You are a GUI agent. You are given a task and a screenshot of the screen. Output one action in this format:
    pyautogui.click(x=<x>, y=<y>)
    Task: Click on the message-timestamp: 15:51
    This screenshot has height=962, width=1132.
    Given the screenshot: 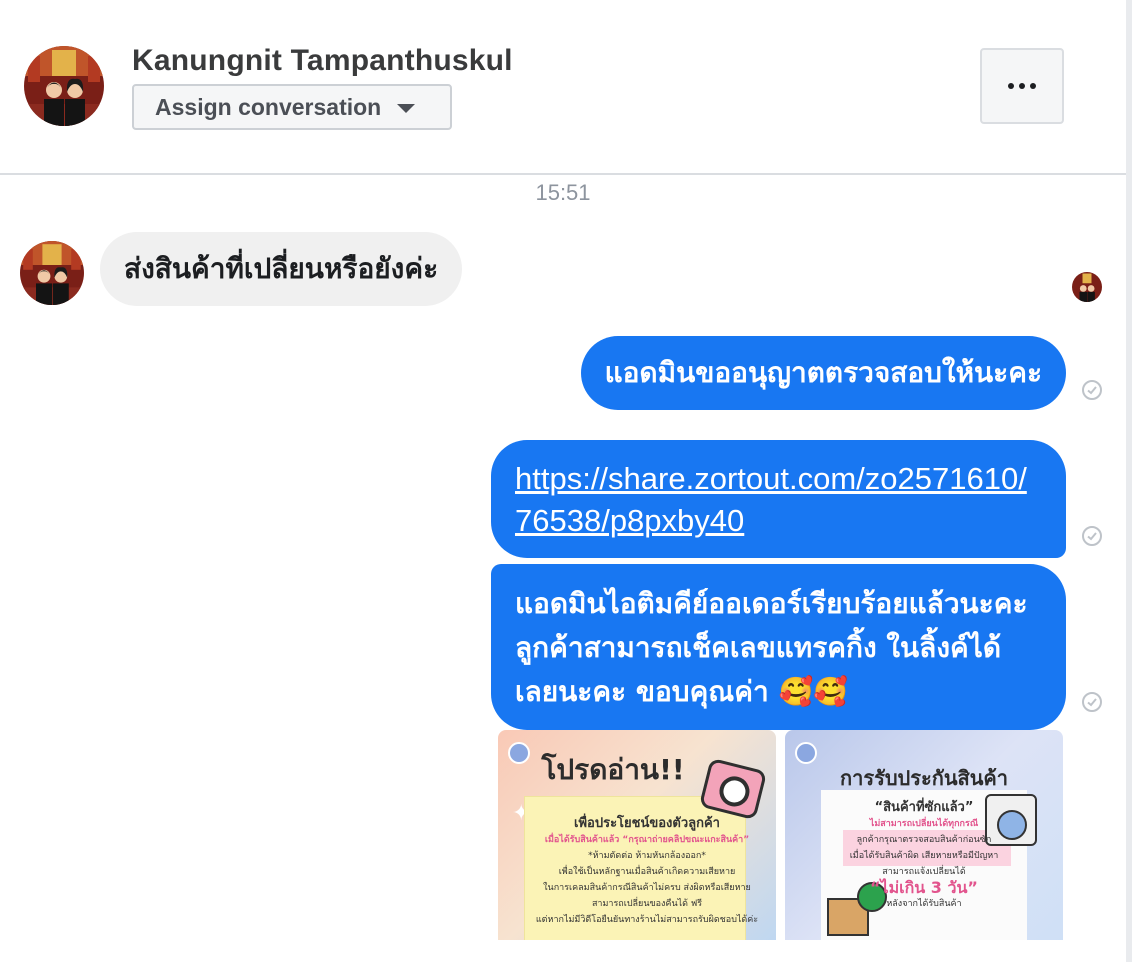 What is the action you would take?
    pyautogui.click(x=563, y=192)
    